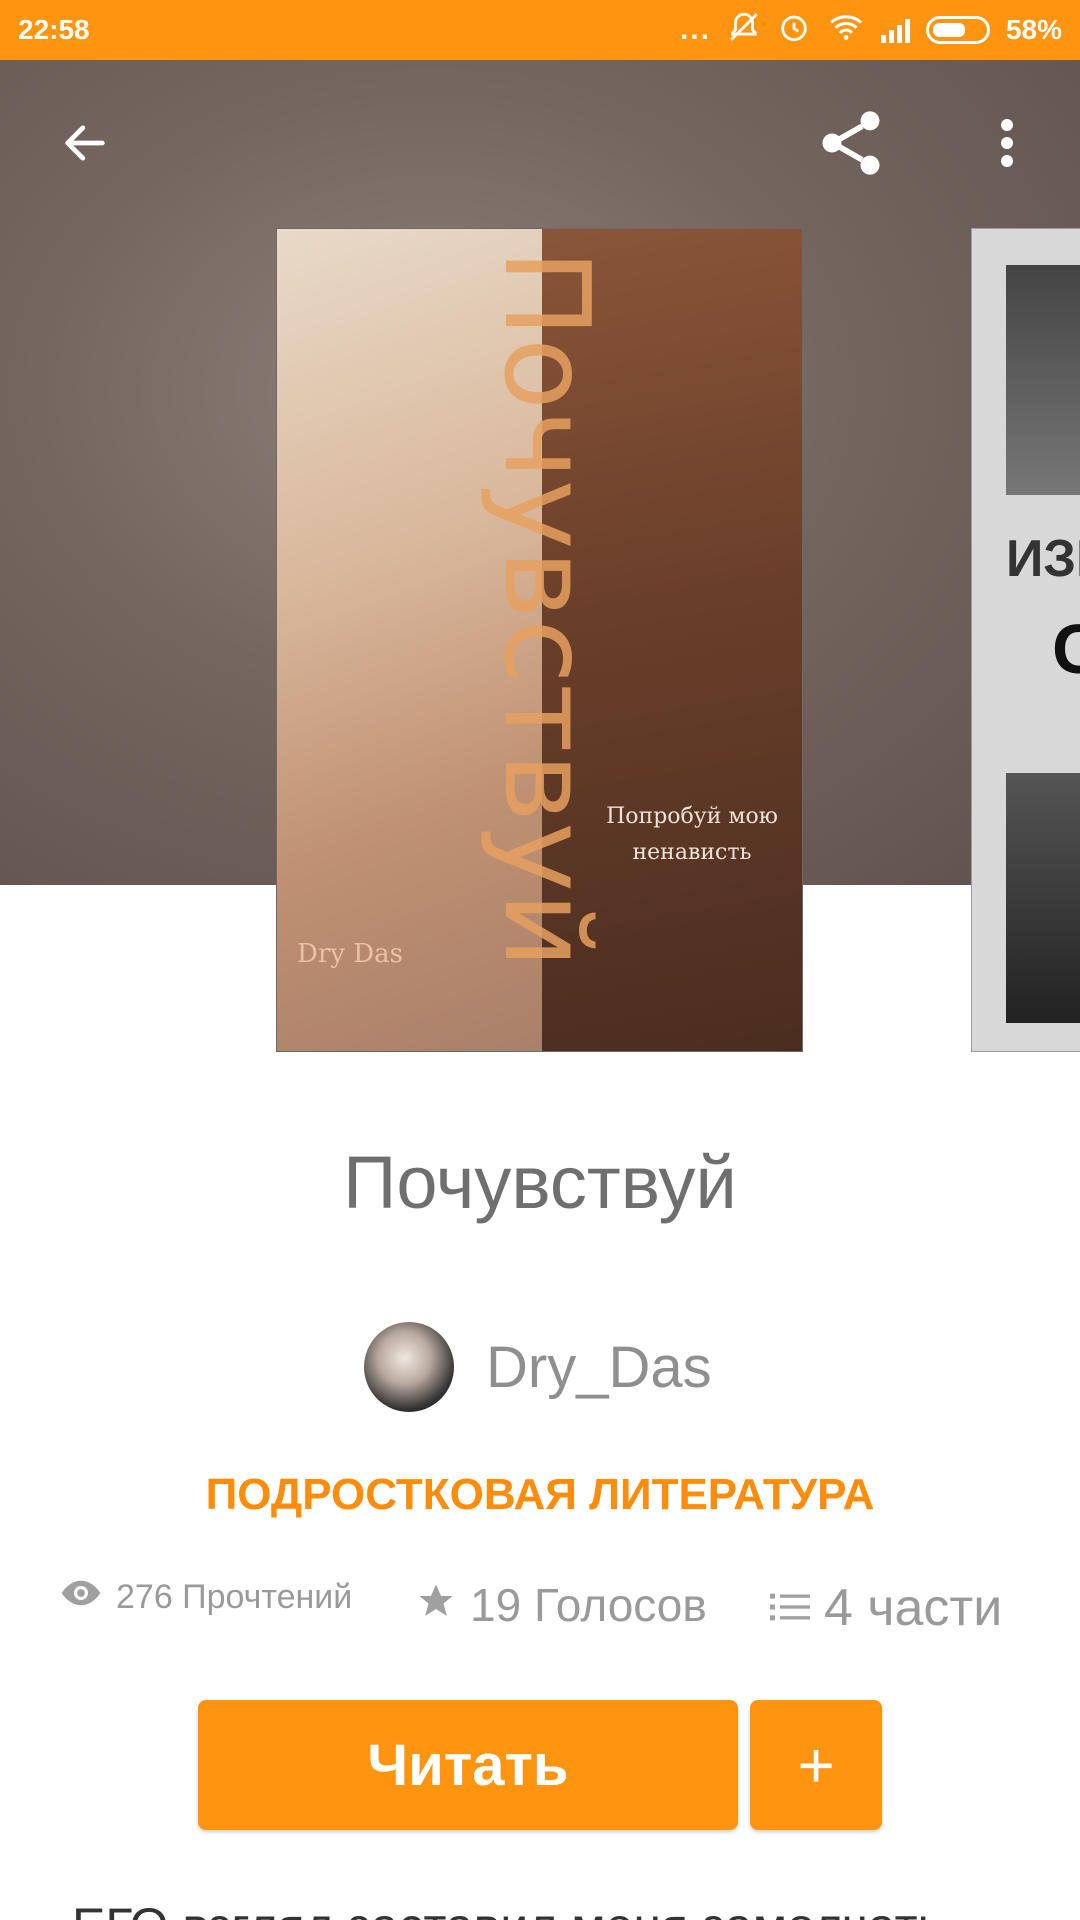  I want to click on parts-stat: 4 части, so click(886, 1608).